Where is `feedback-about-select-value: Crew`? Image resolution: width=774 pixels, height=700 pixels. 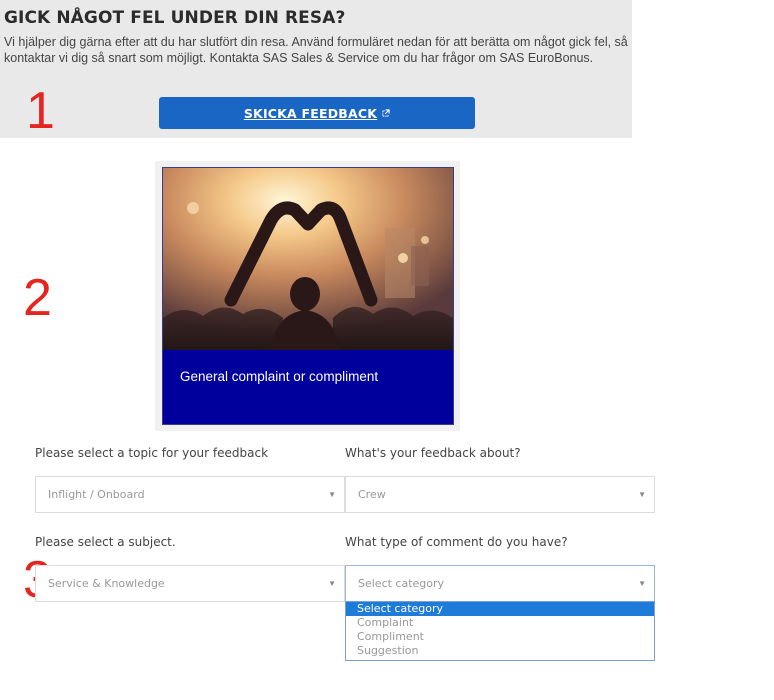 feedback-about-select-value: Crew is located at coordinates (372, 494).